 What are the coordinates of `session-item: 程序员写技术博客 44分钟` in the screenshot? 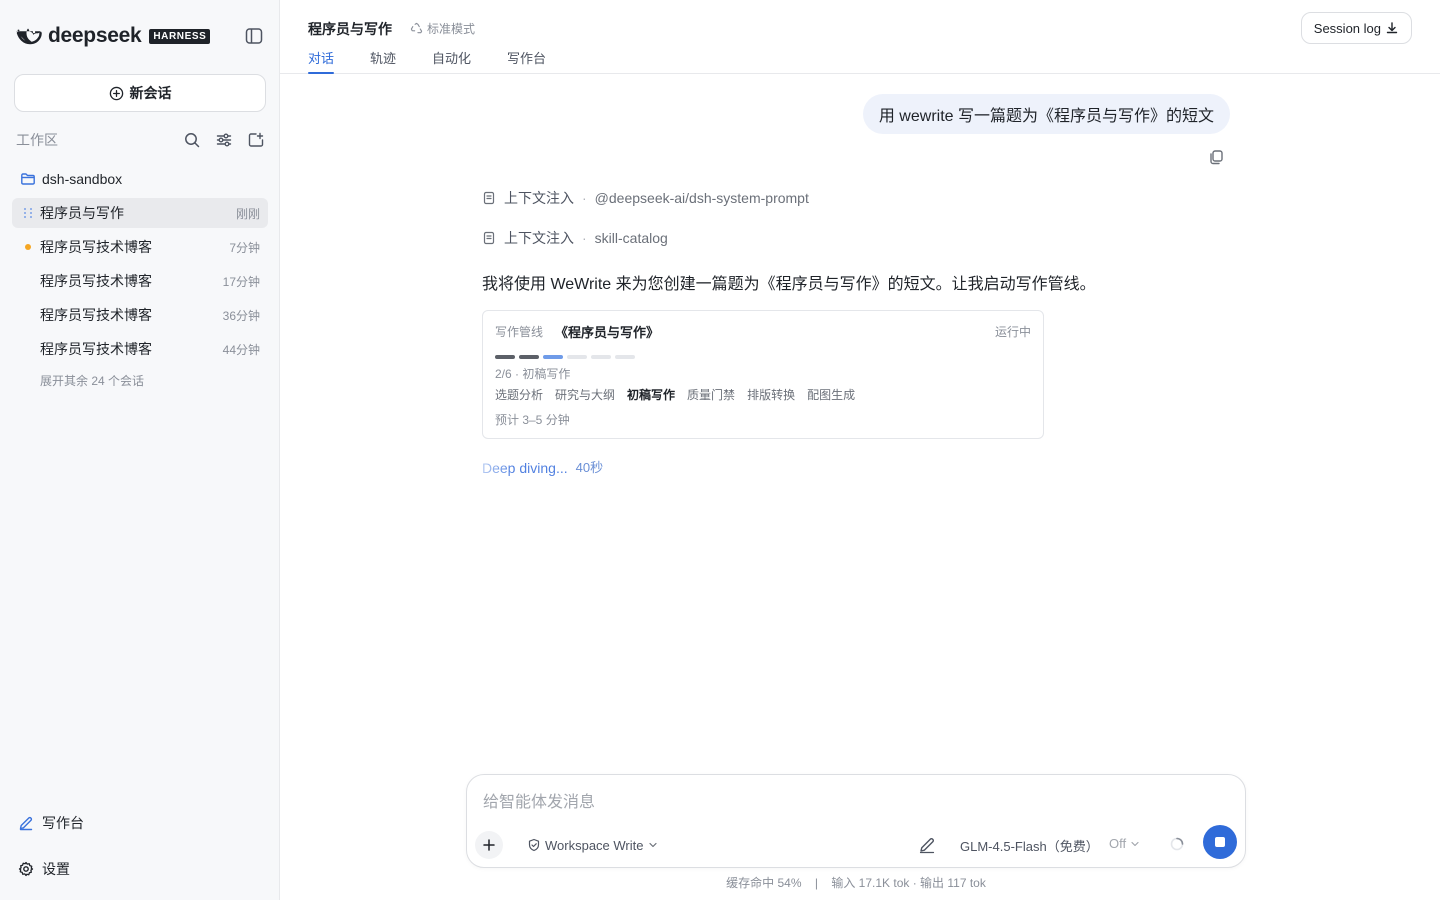 It's located at (140, 349).